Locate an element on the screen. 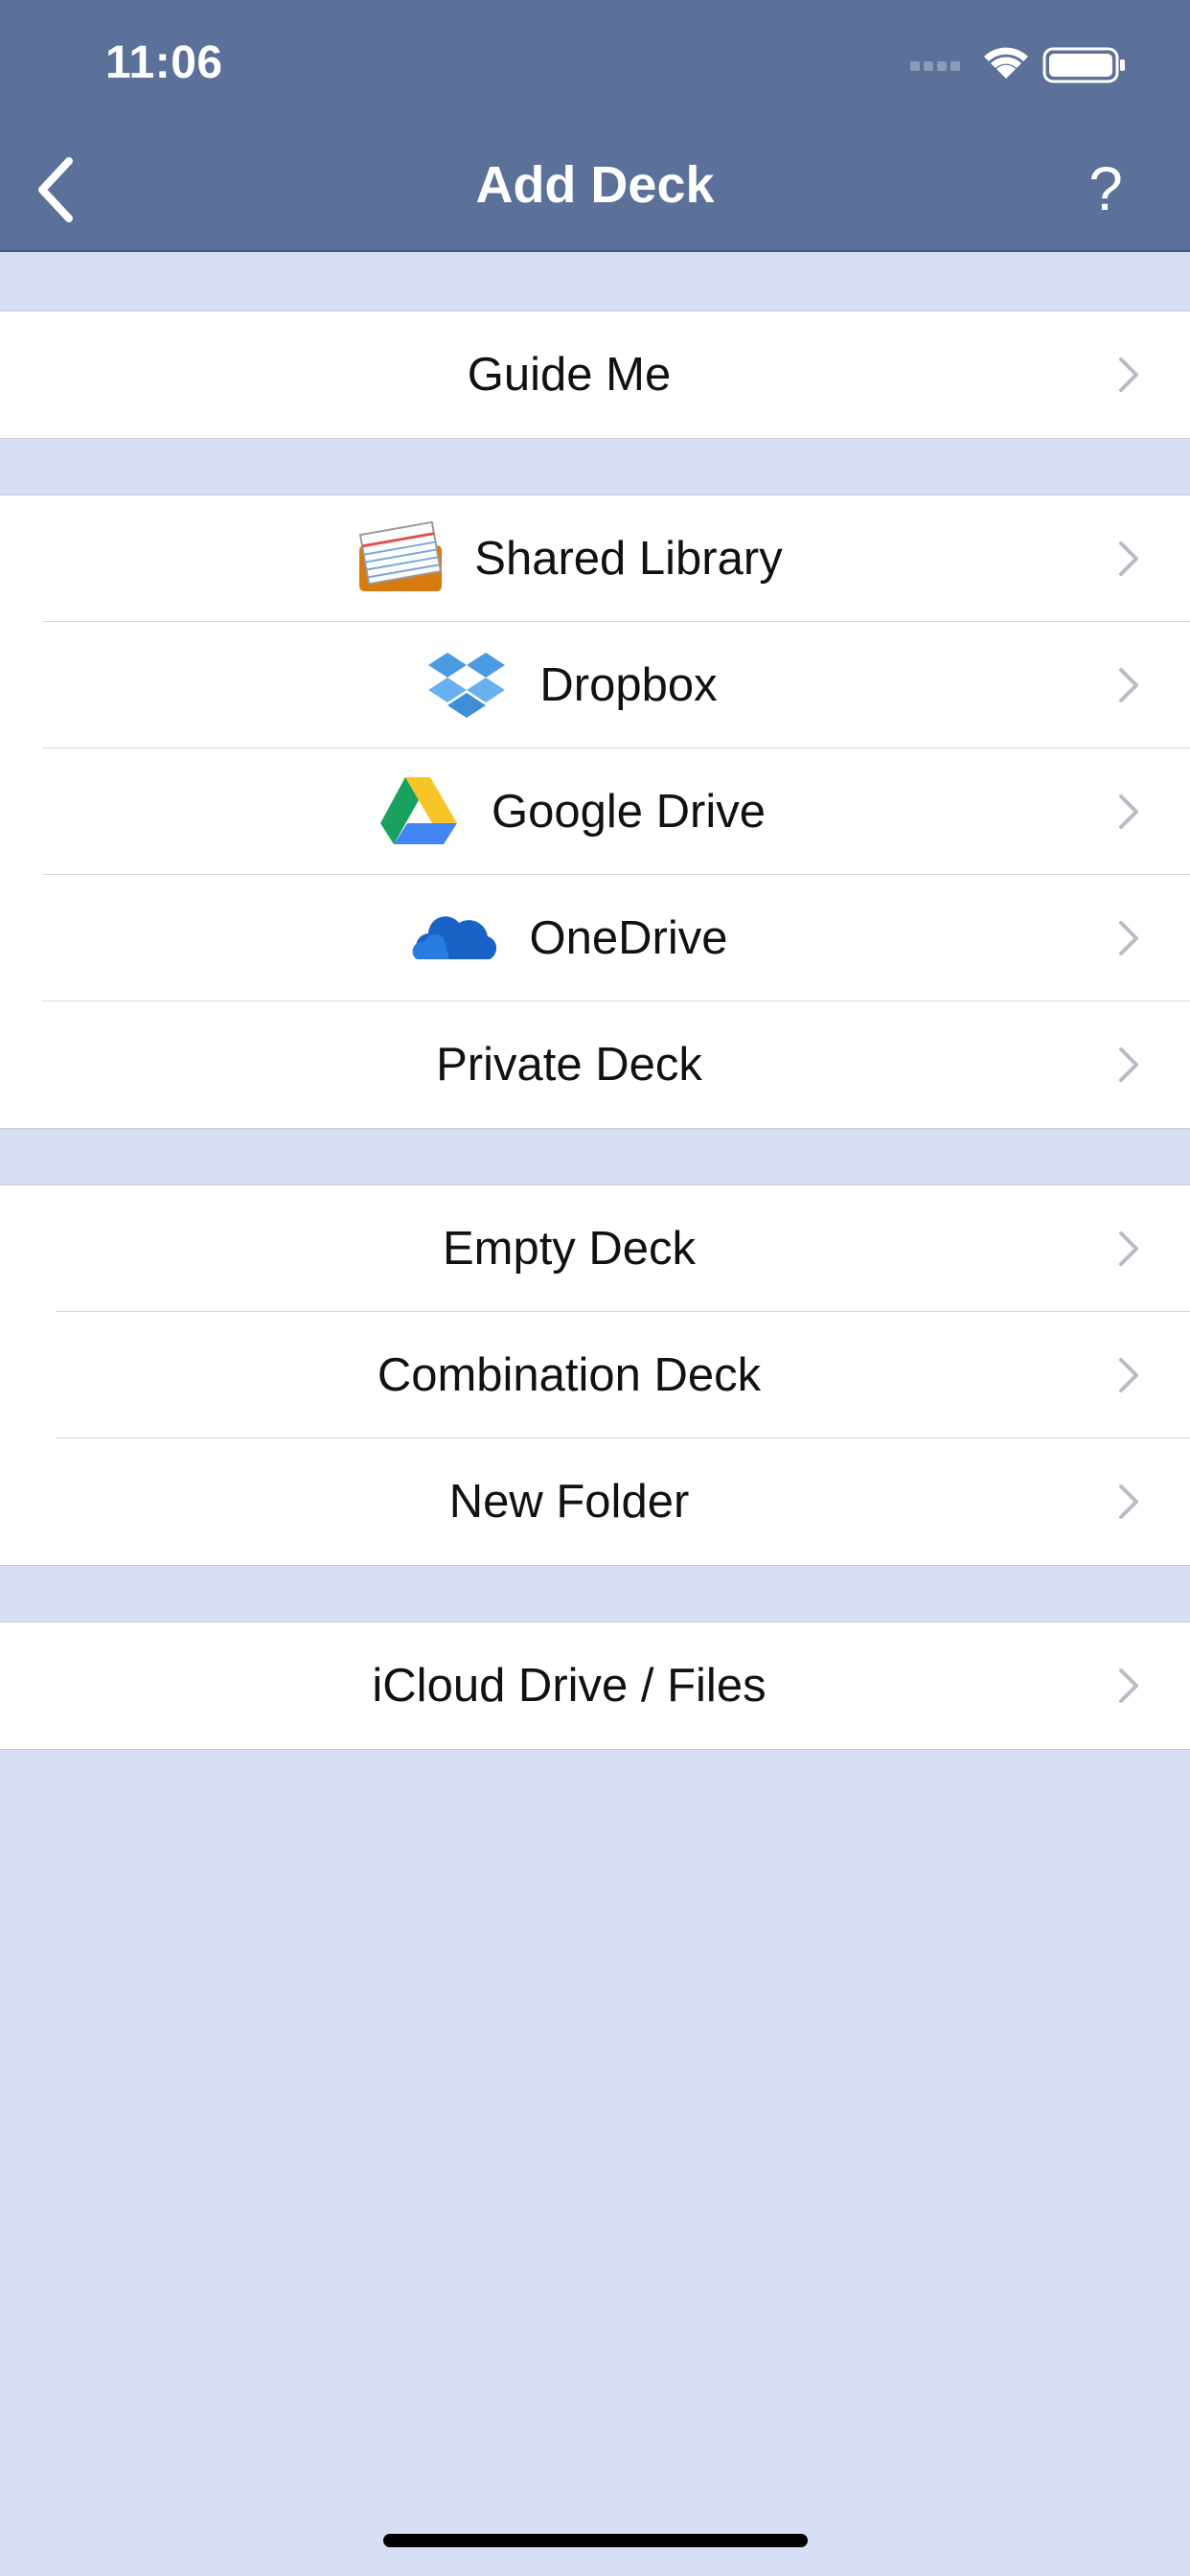 This screenshot has width=1190, height=2576. group-files: iCloud Drive / Files is located at coordinates (595, 1686).